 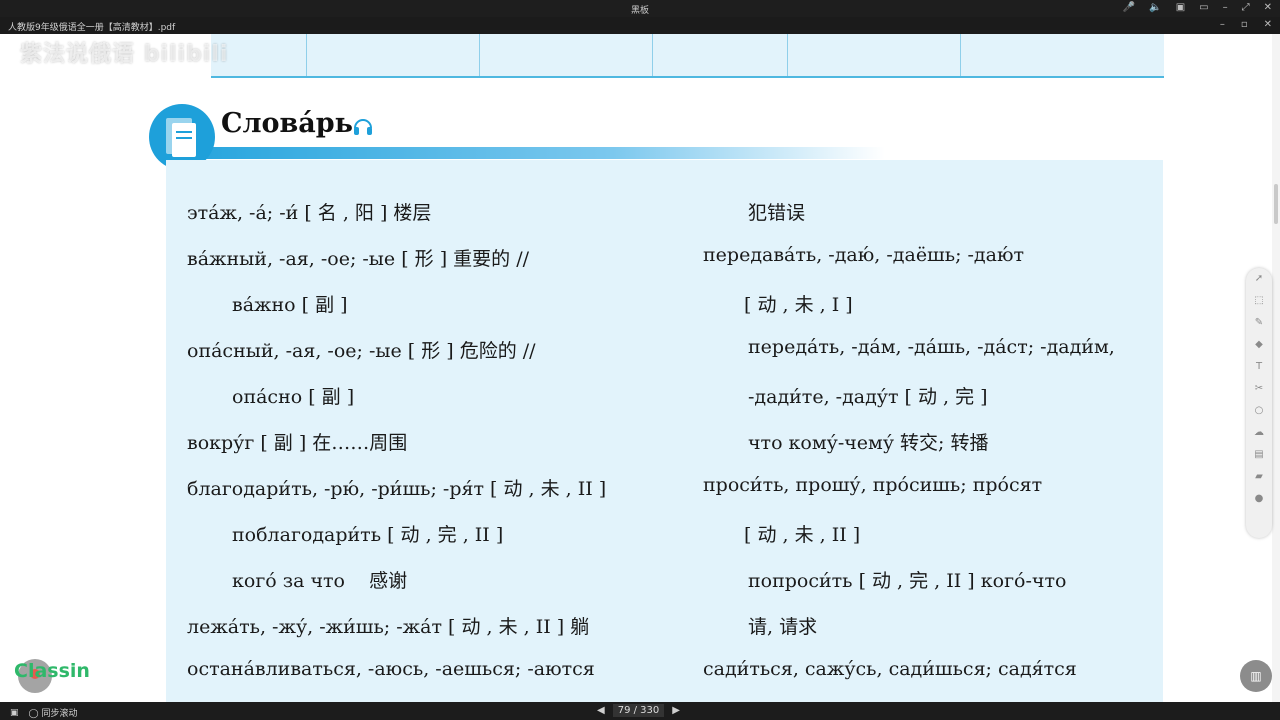 What do you see at coordinates (868, 397) in the screenshot?
I see `vocab-entry: -дади́те, -даду́т [ 动 , 完 ]` at bounding box center [868, 397].